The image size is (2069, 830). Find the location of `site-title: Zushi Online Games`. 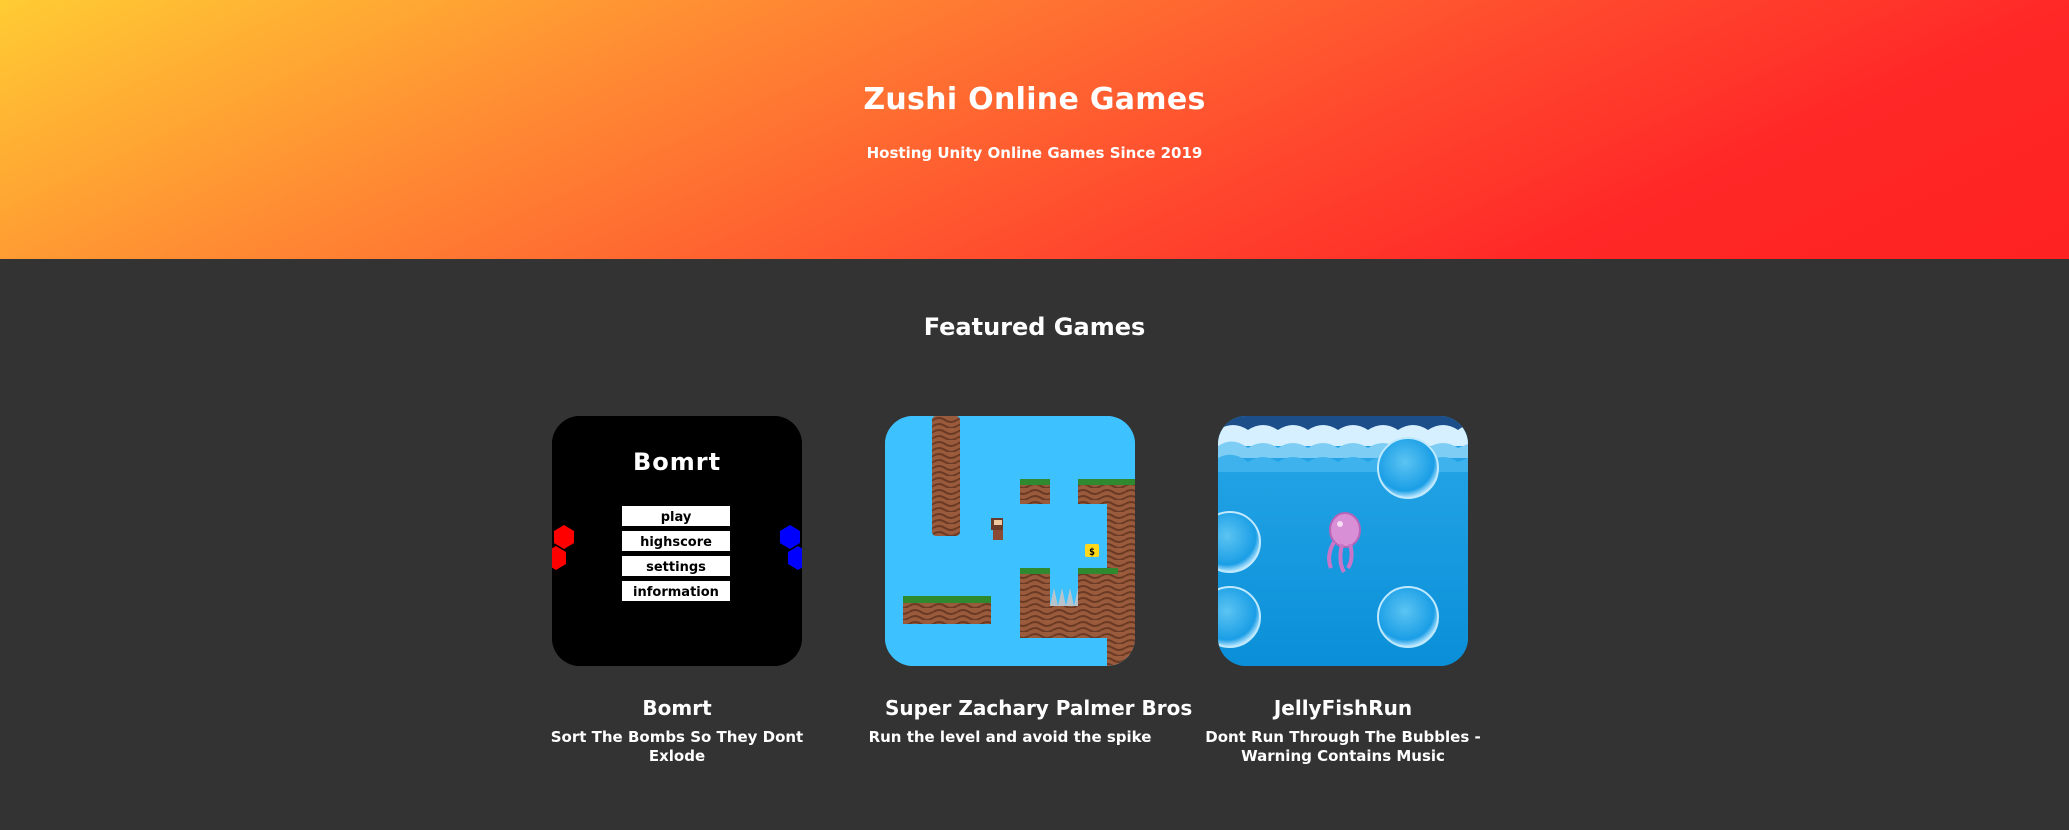

site-title: Zushi Online Games is located at coordinates (1034, 99).